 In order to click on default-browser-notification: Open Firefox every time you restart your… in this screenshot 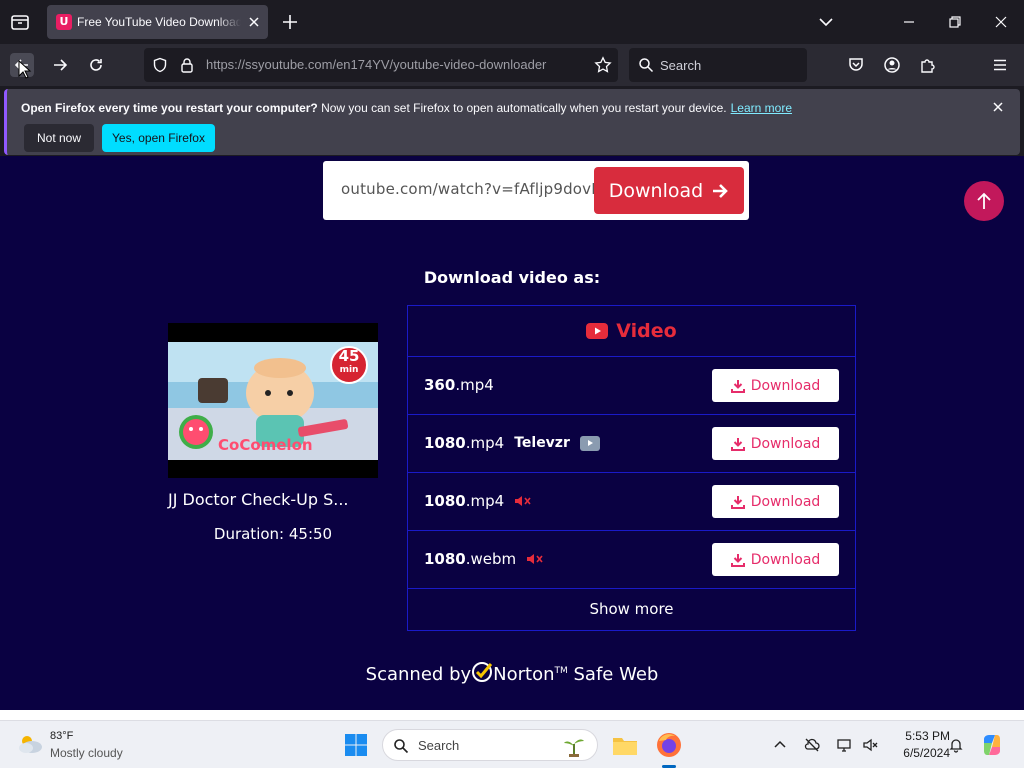, I will do `click(512, 122)`.